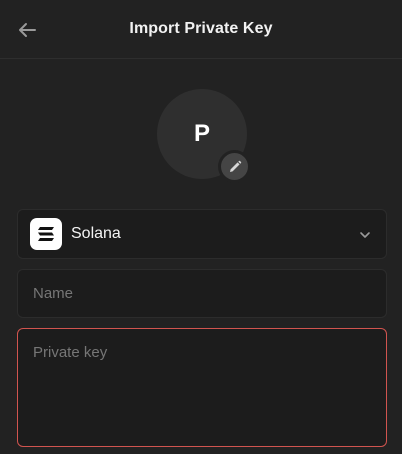 The height and width of the screenshot is (454, 402). What do you see at coordinates (202, 234) in the screenshot?
I see `network-select: Solana` at bounding box center [202, 234].